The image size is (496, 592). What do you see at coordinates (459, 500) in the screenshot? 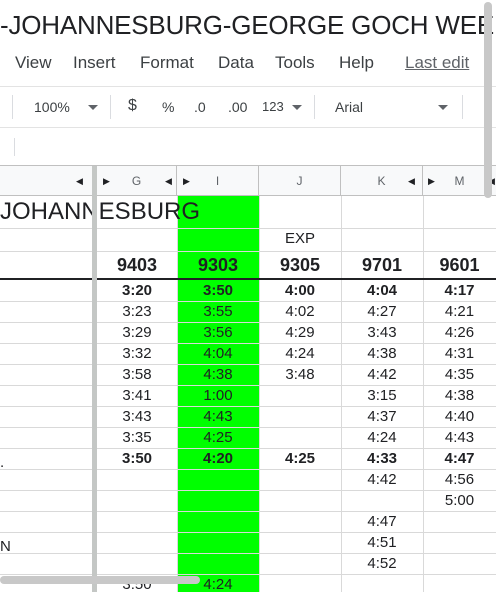
I see `time-cell: 5:00` at bounding box center [459, 500].